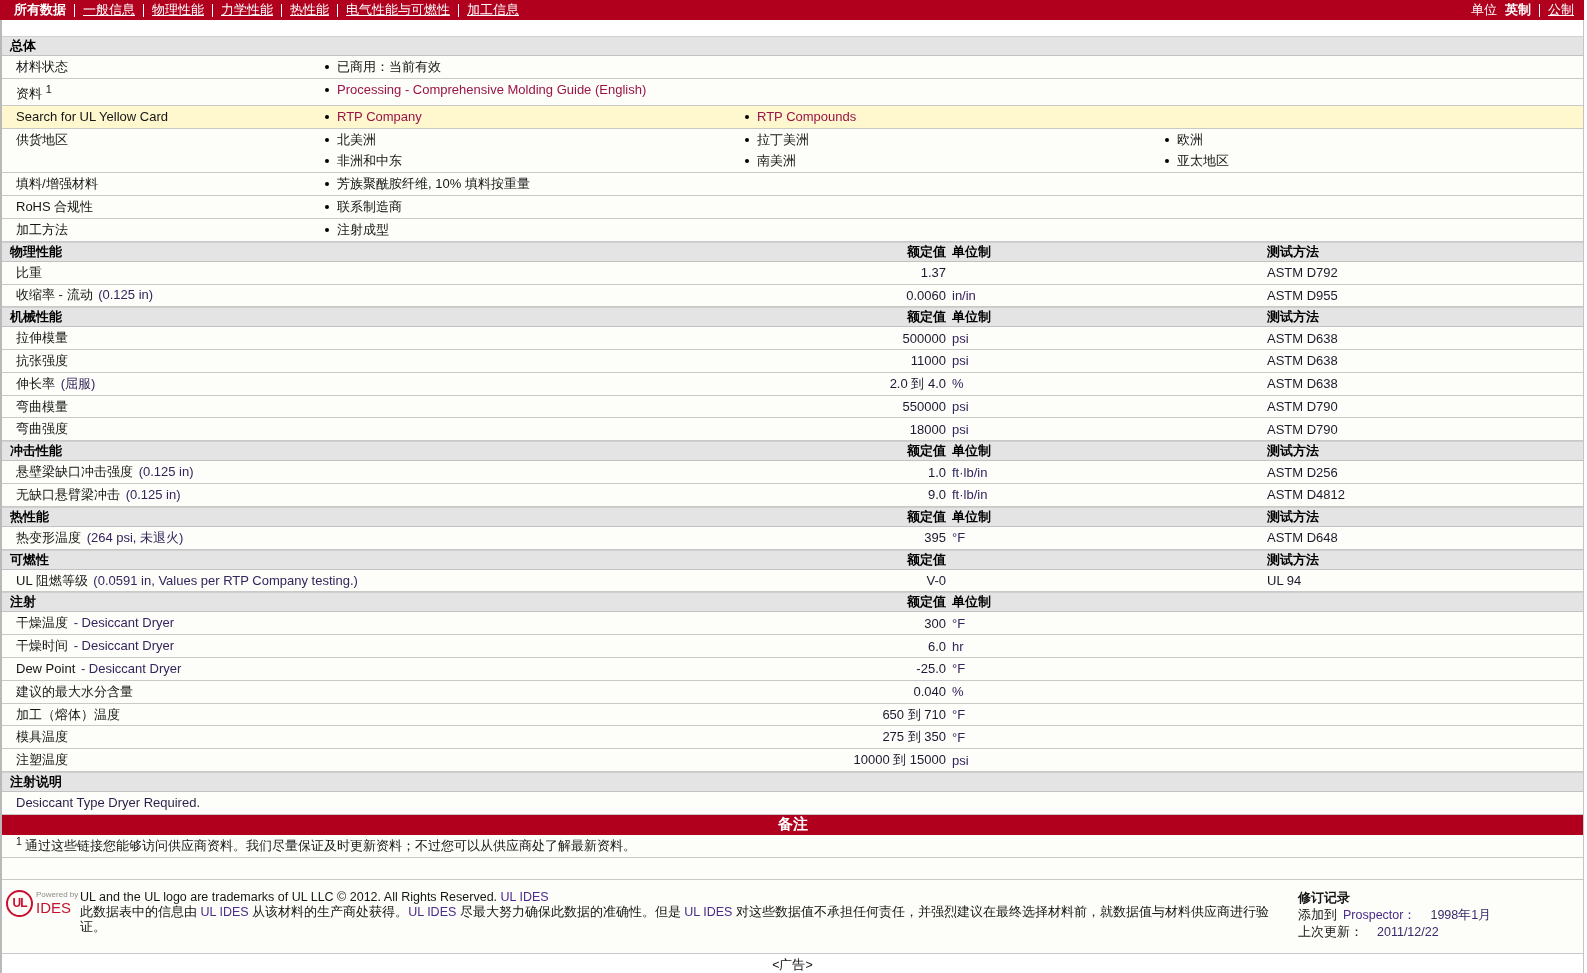  What do you see at coordinates (1303, 295) in the screenshot?
I see `test-method: ASTM D955` at bounding box center [1303, 295].